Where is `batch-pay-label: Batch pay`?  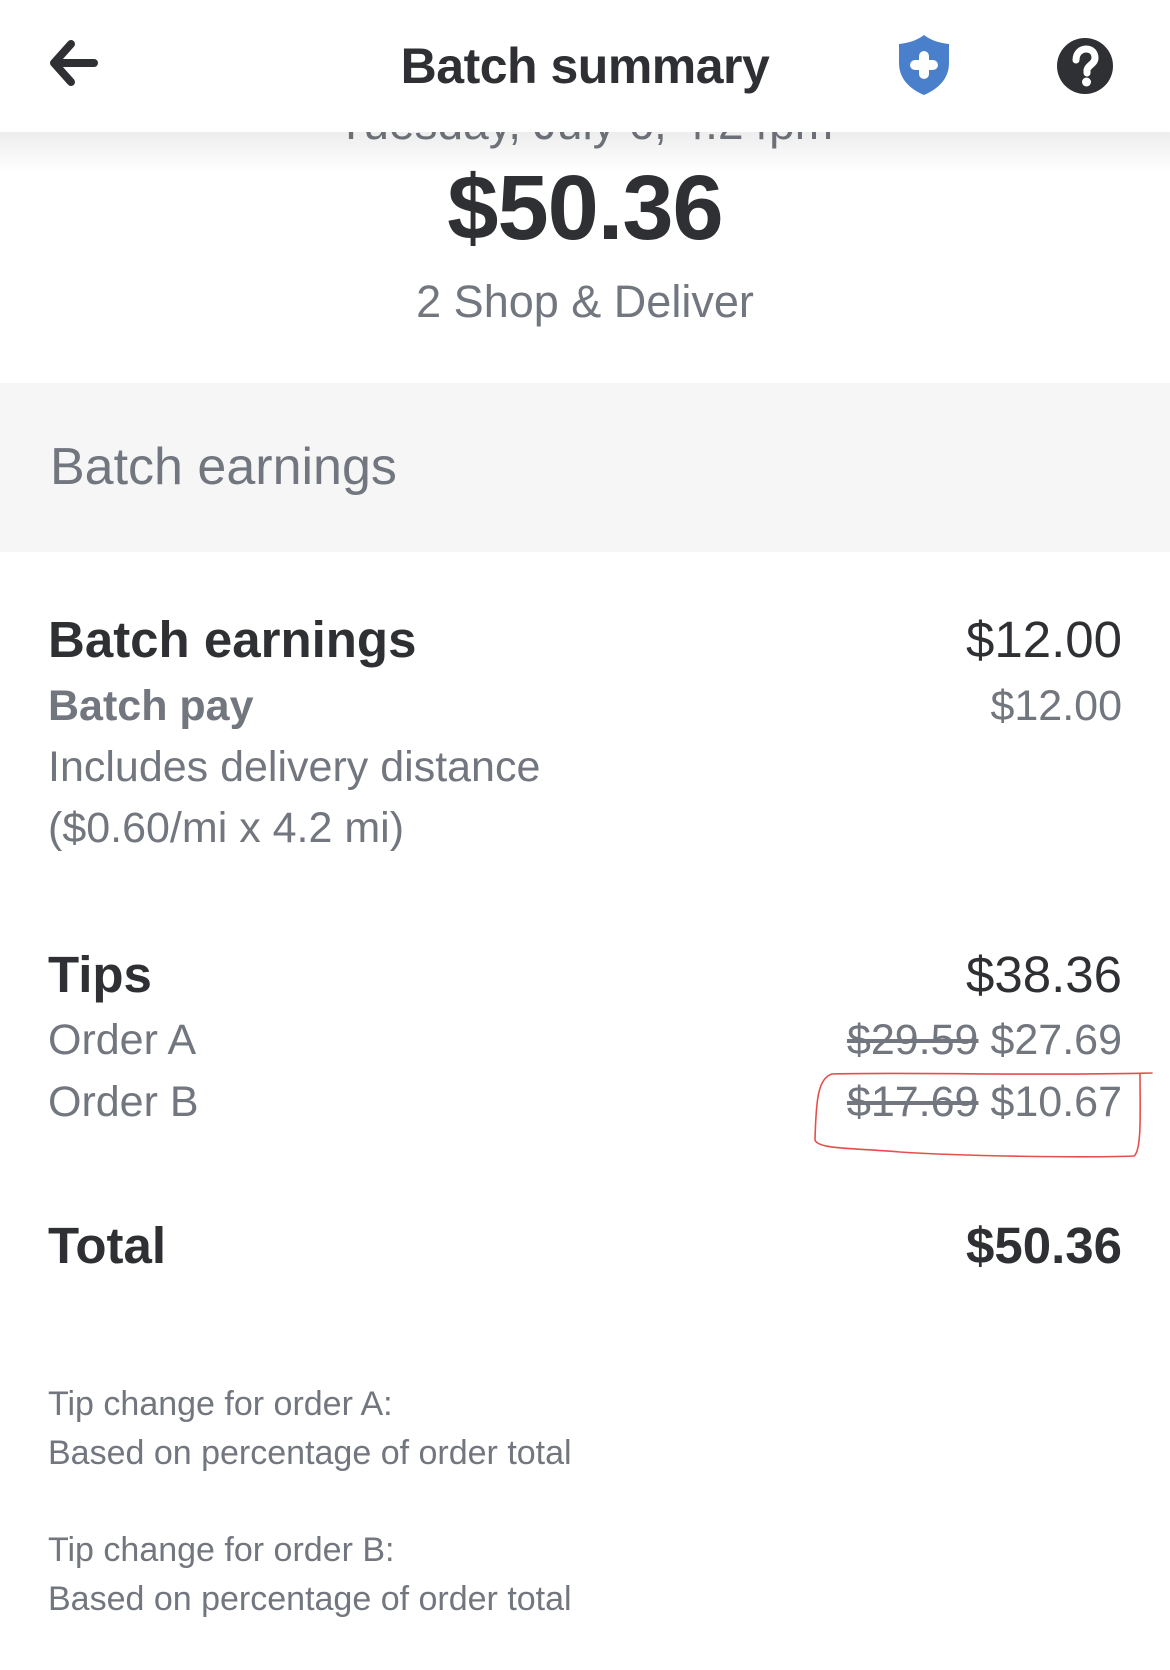
batch-pay-label: Batch pay is located at coordinates (151, 706).